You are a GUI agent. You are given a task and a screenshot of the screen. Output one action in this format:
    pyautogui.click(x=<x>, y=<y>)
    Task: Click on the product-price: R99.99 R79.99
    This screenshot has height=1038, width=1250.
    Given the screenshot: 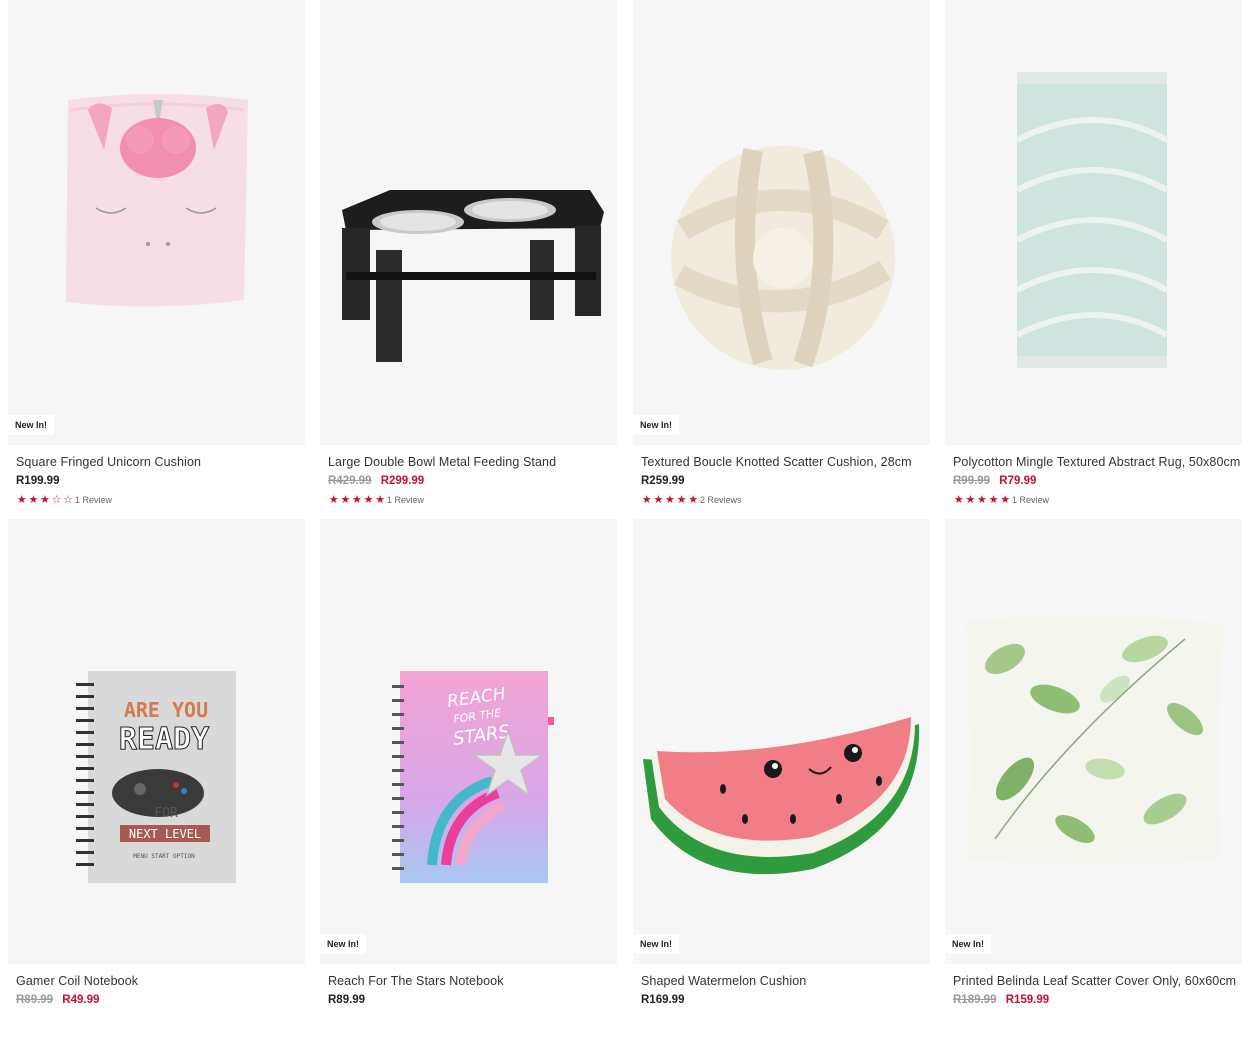 What is the action you would take?
    pyautogui.click(x=1095, y=481)
    